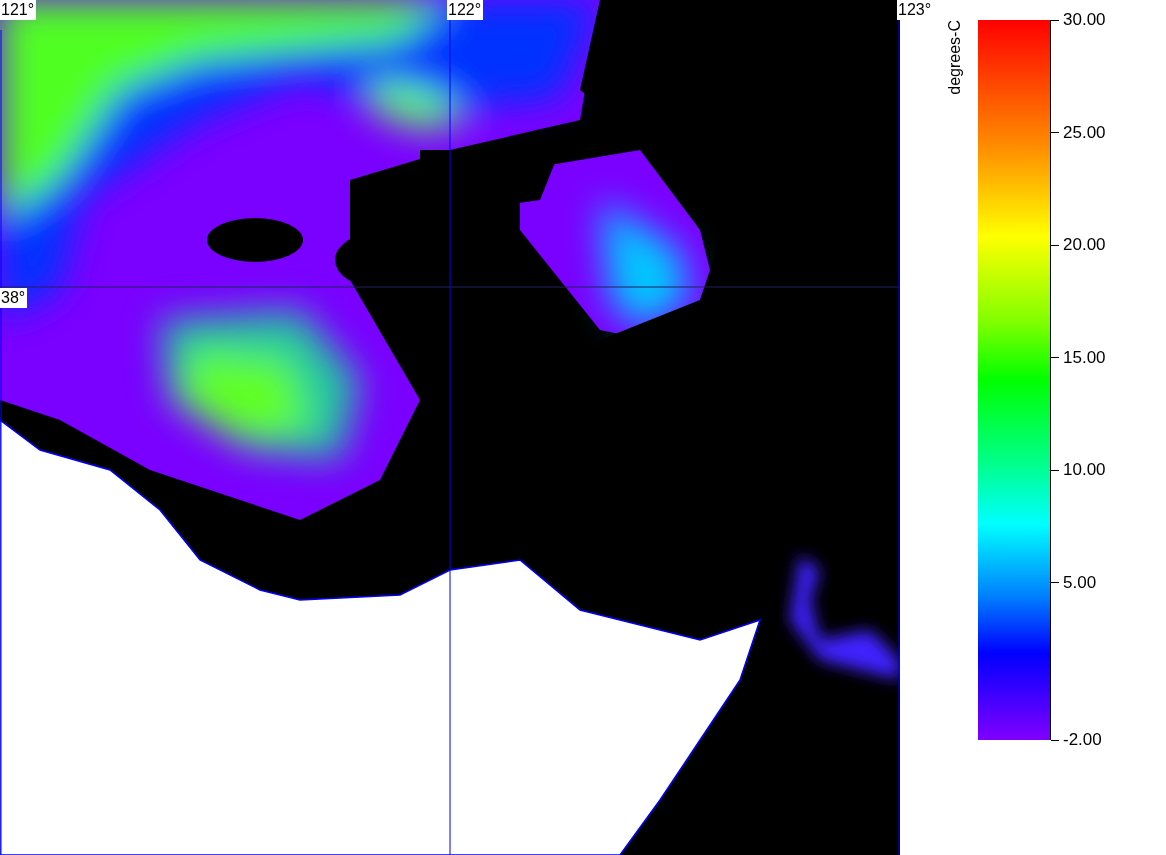 This screenshot has height=855, width=1166. Describe the element at coordinates (1084, 357) in the screenshot. I see `tick-label: 15.00` at that location.